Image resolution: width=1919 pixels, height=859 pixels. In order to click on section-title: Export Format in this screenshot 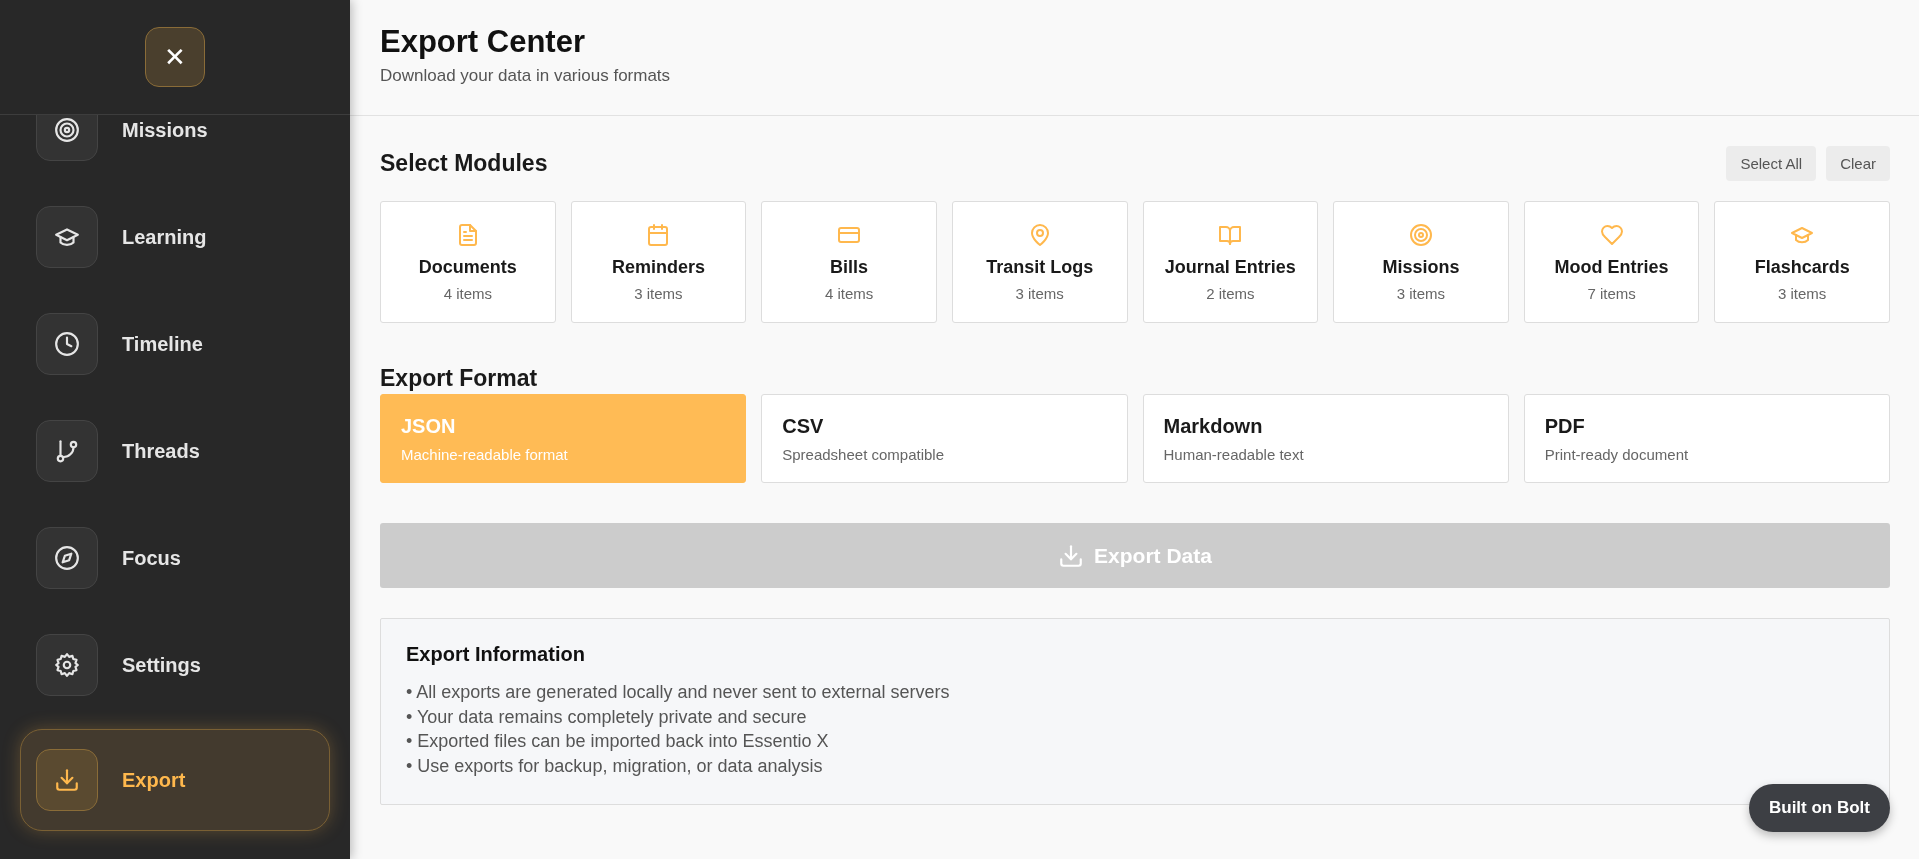, I will do `click(459, 378)`.